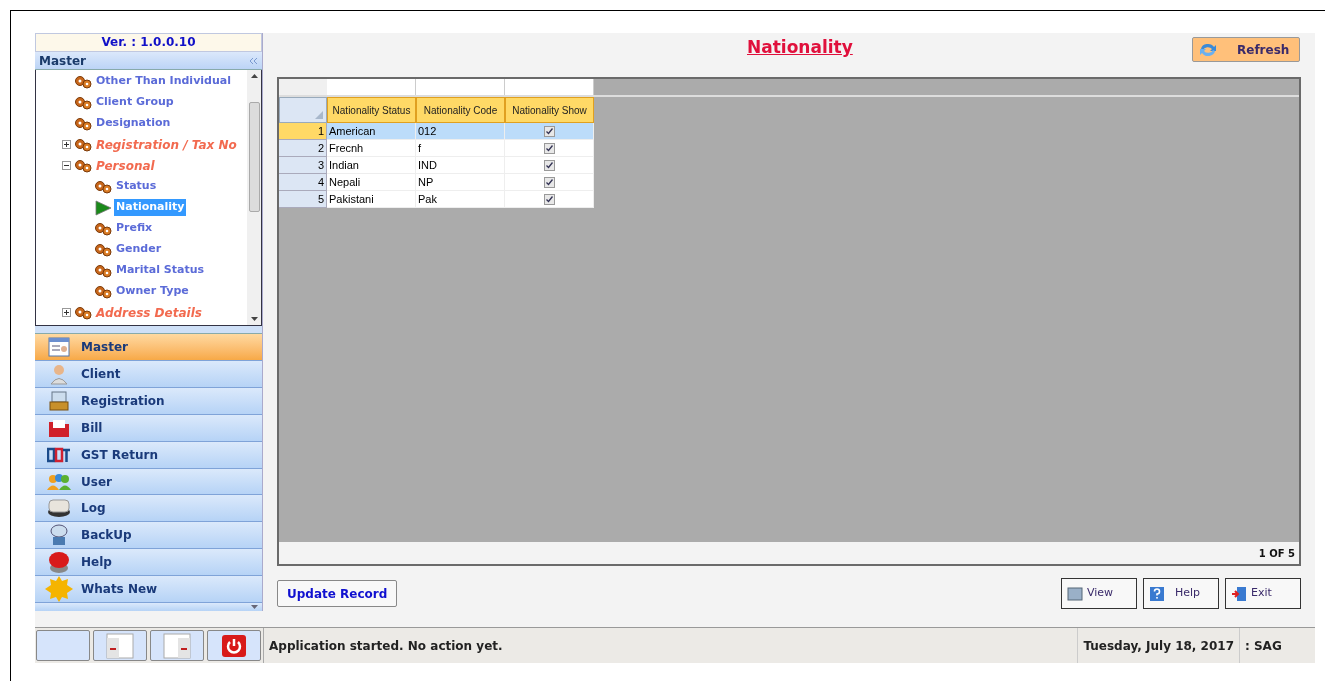 The width and height of the screenshot is (1325, 681). I want to click on power-icon, so click(234, 645).